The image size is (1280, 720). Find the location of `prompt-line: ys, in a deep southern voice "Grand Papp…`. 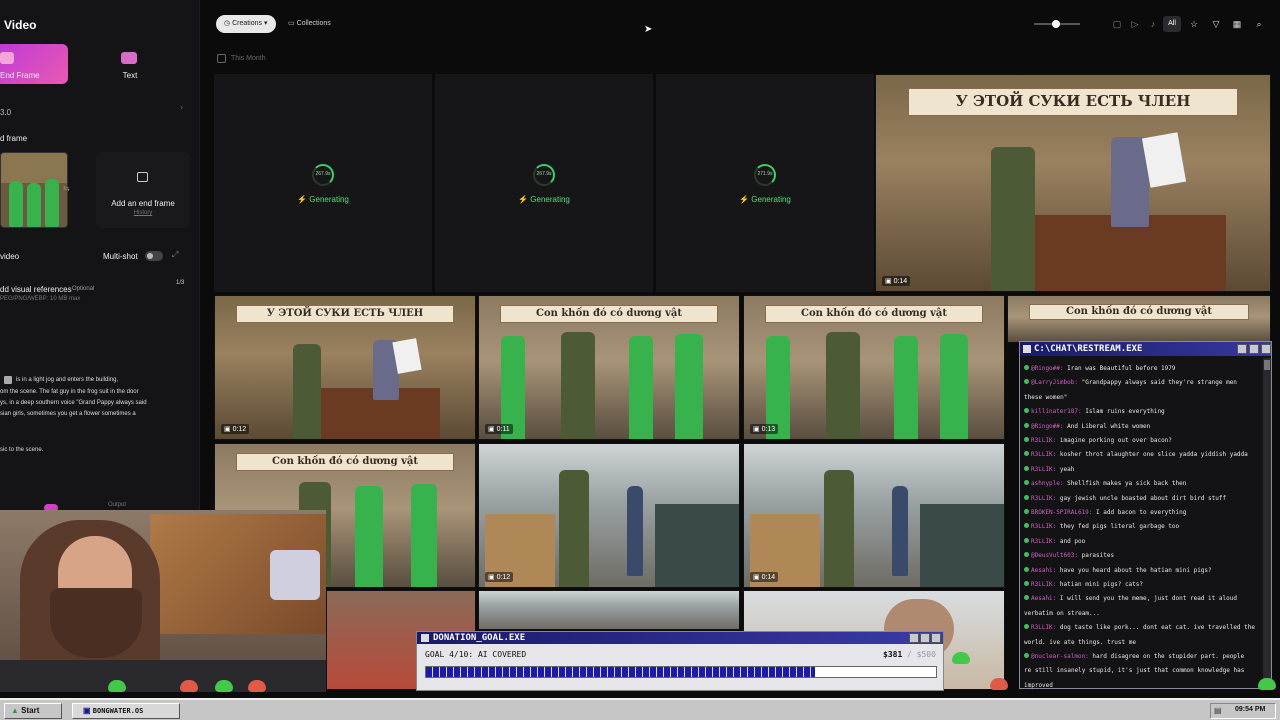

prompt-line: ys, in a deep southern voice "Grand Papp… is located at coordinates (73, 403).